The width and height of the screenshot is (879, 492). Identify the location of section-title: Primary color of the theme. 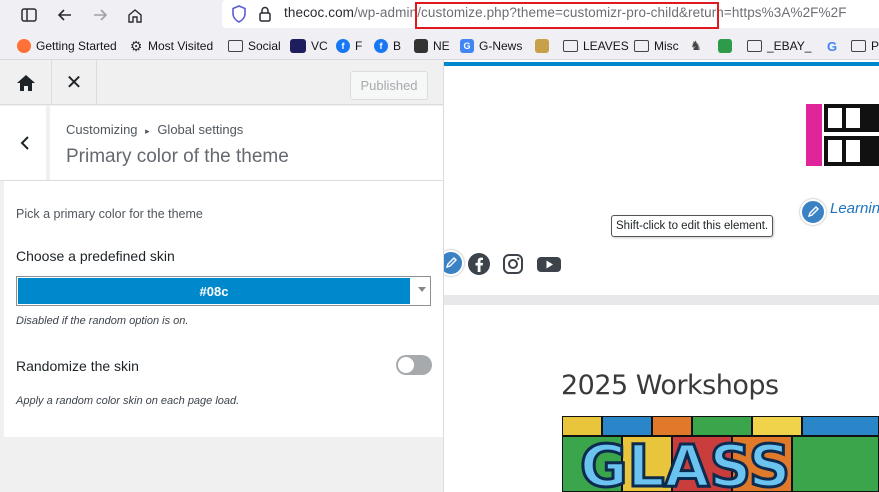
(177, 156).